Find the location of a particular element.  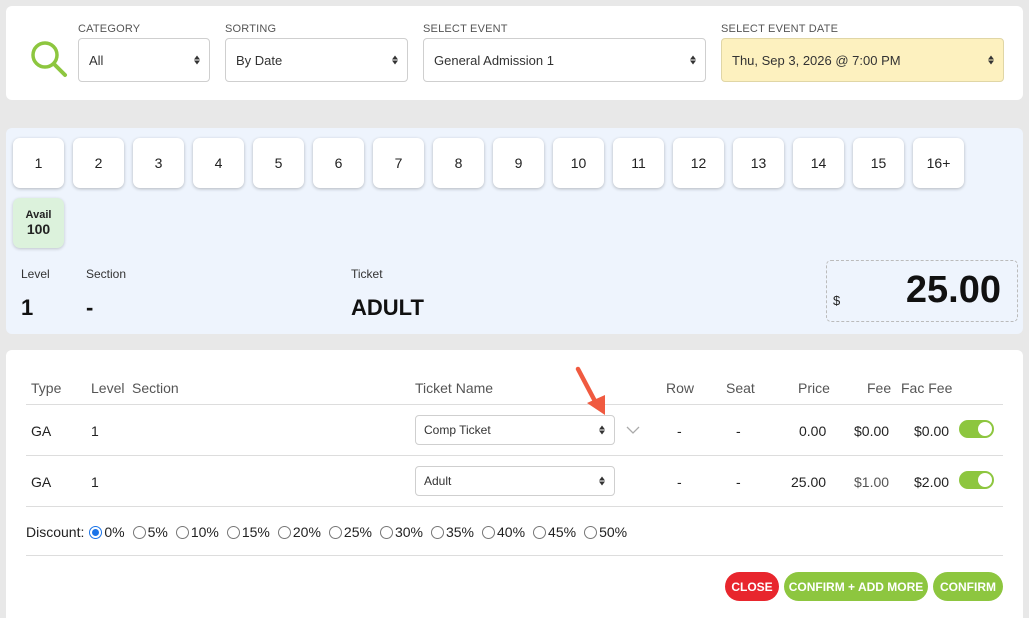

sorting-value: By Date is located at coordinates (259, 60).